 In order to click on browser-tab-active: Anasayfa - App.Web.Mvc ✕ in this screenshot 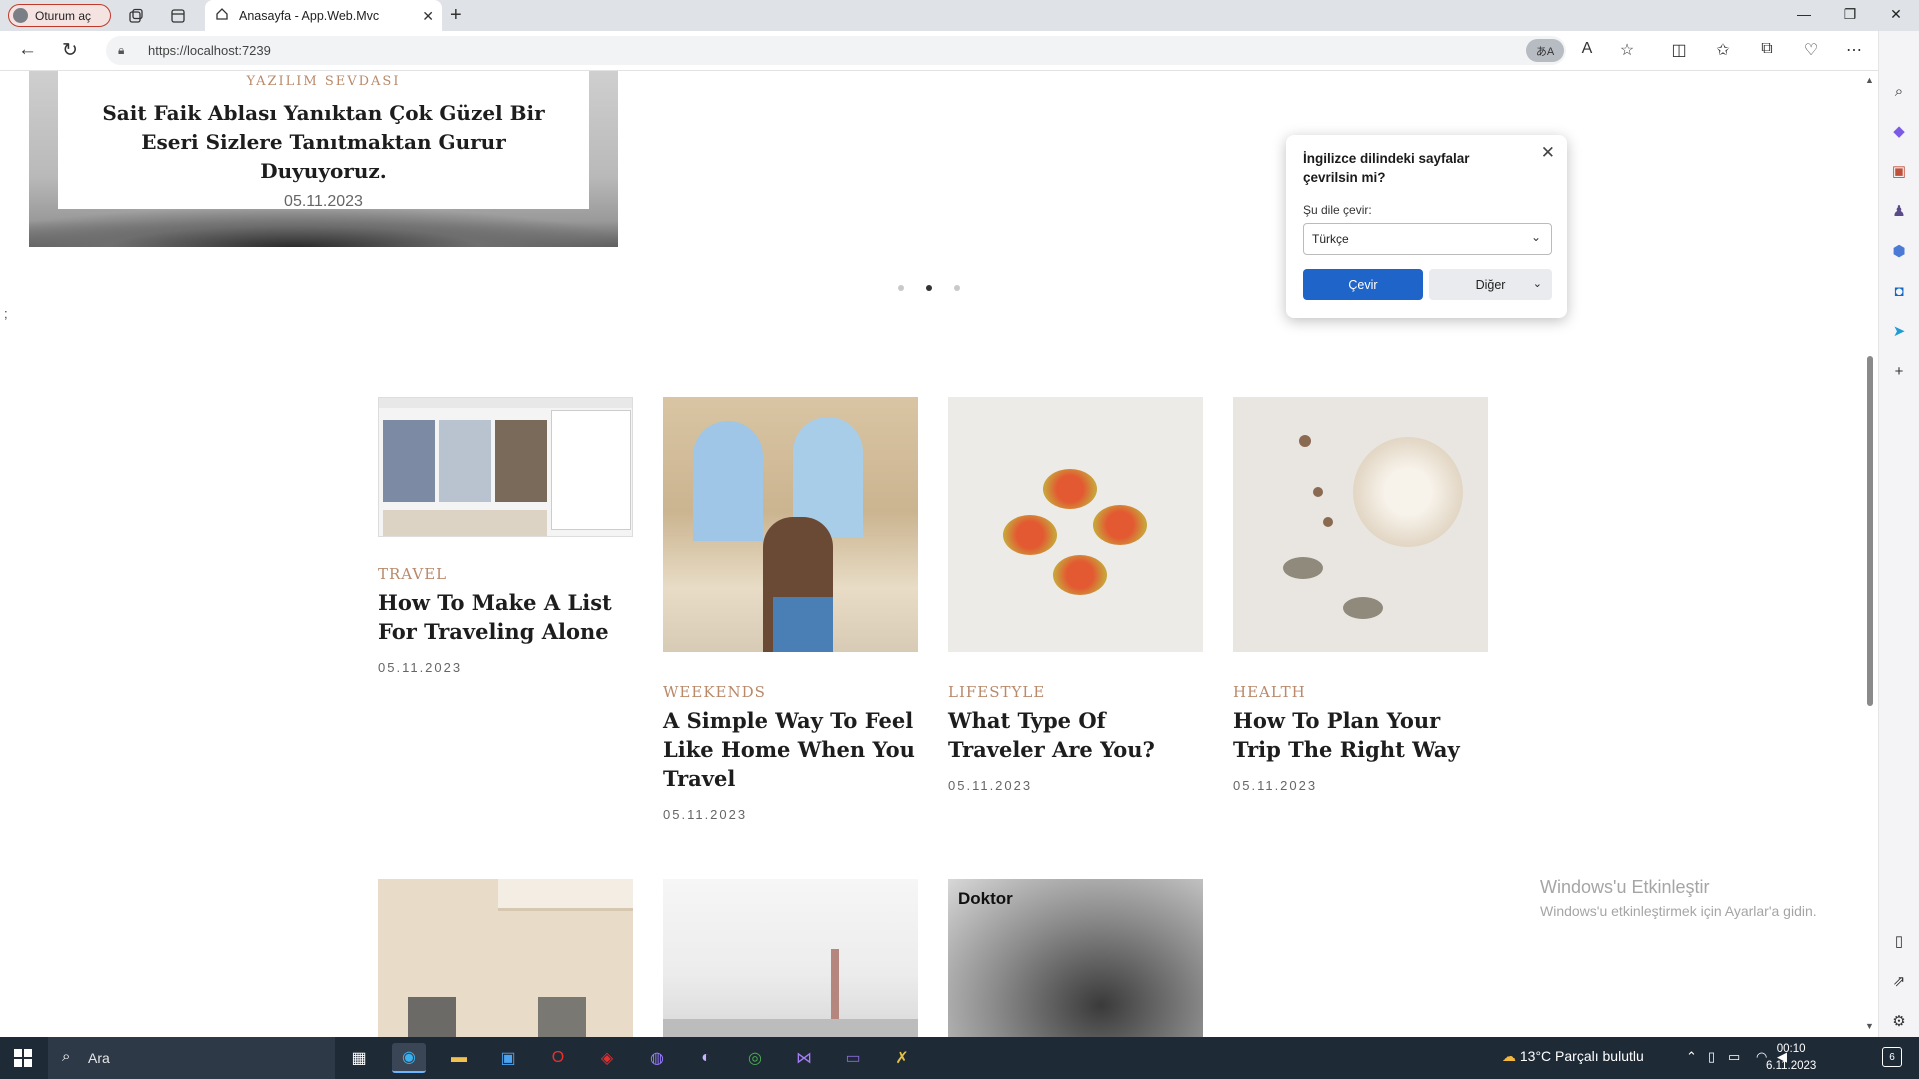, I will do `click(323, 15)`.